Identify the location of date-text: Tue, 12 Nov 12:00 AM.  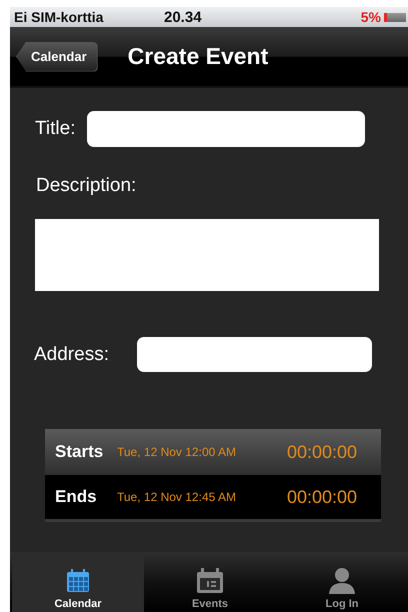
(177, 452).